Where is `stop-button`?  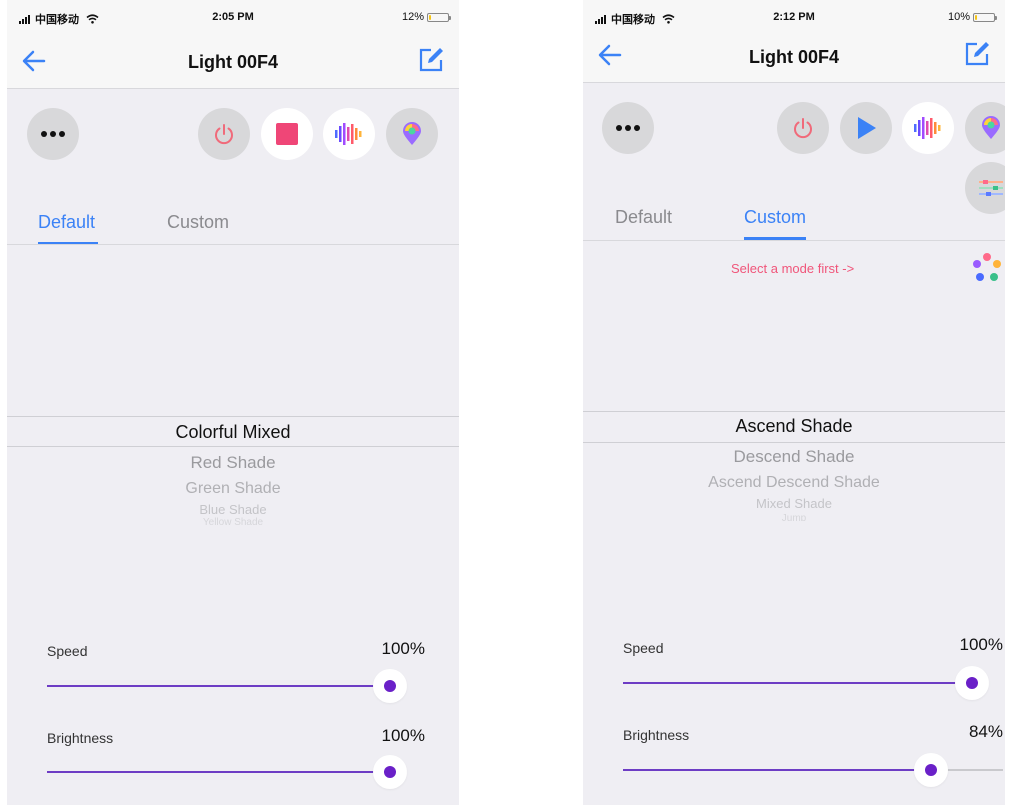 stop-button is located at coordinates (287, 134).